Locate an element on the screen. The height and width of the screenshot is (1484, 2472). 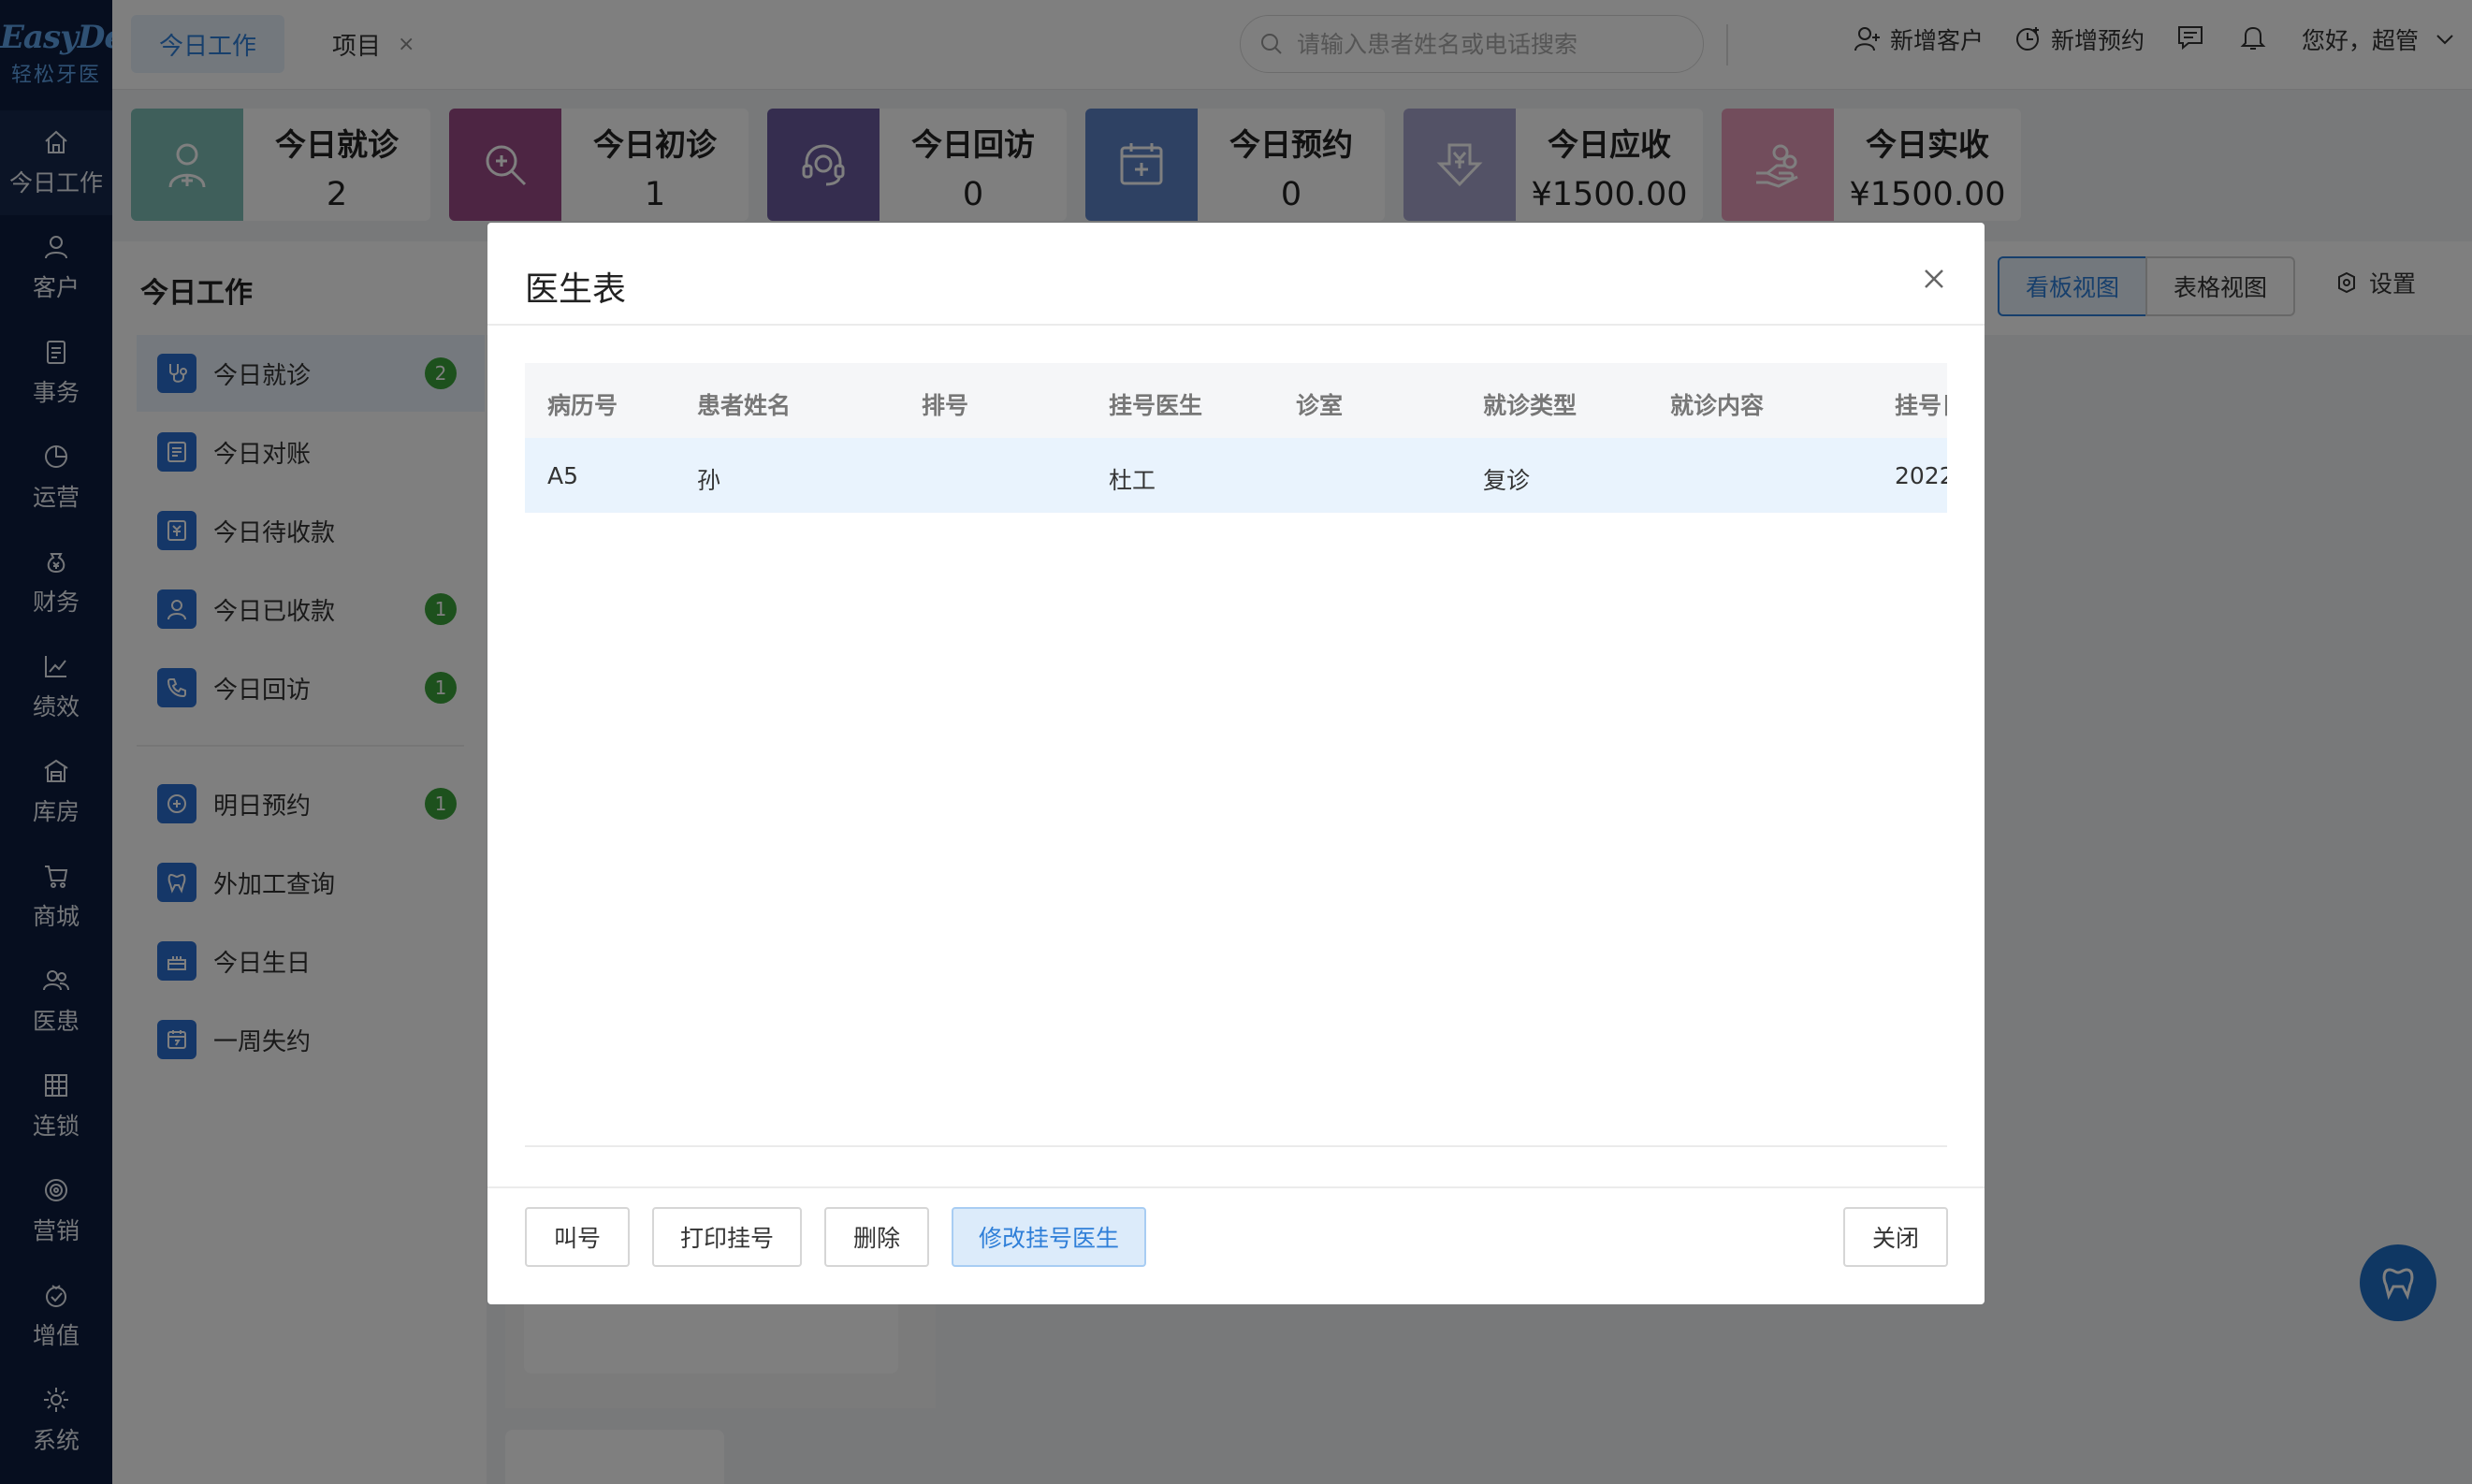
change-doctor-button: 修改挂号医生 is located at coordinates (1049, 1237).